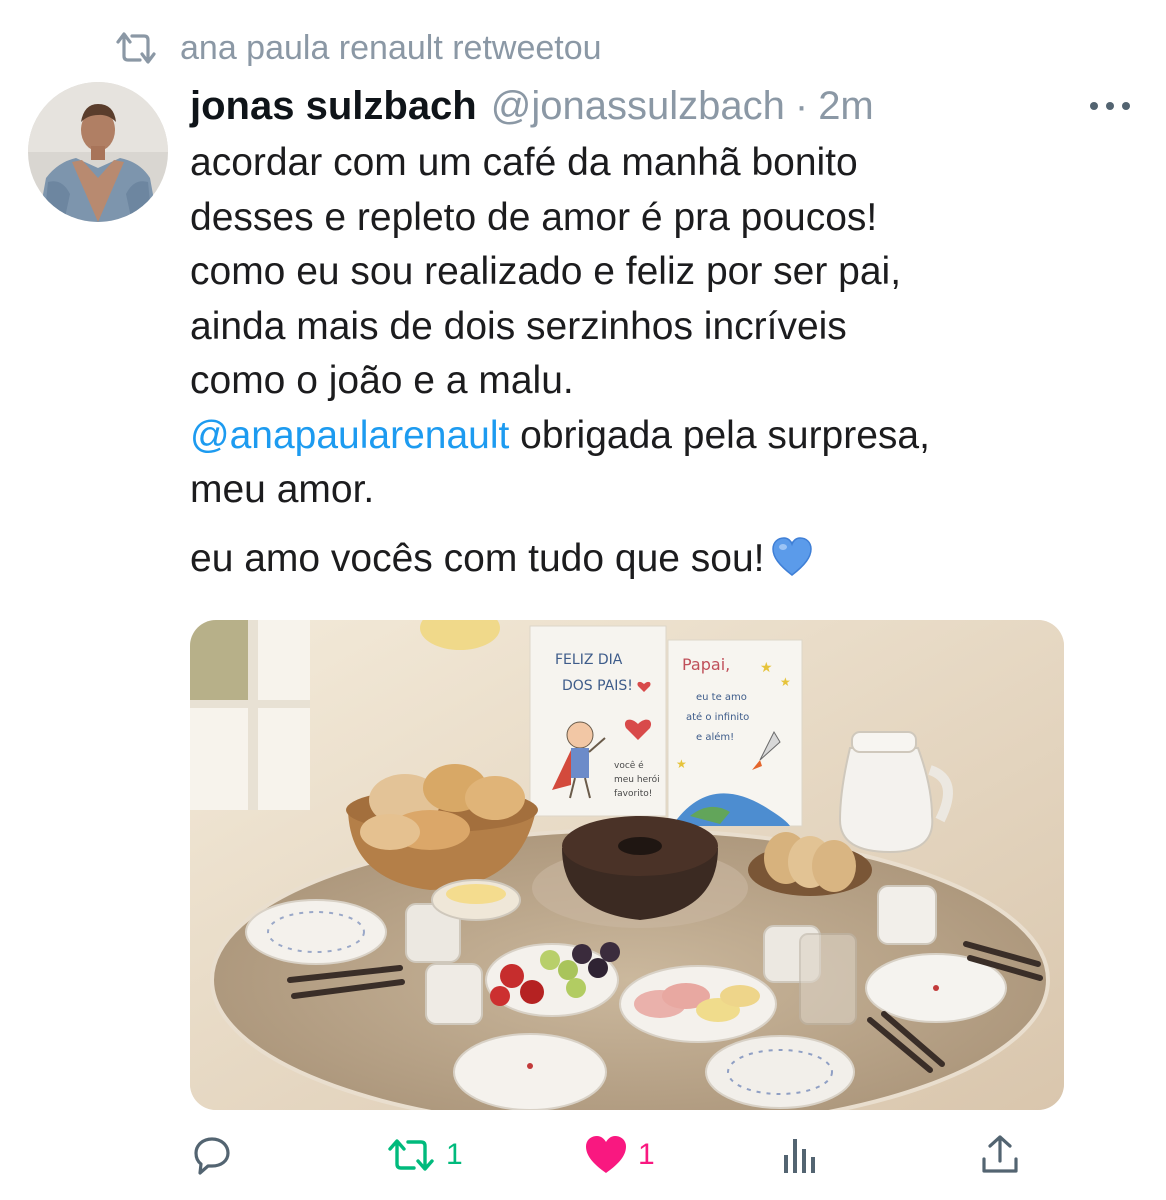 The image size is (1166, 1200). Describe the element at coordinates (637, 779) in the screenshot. I see `card-left-note2: meu herói` at that location.